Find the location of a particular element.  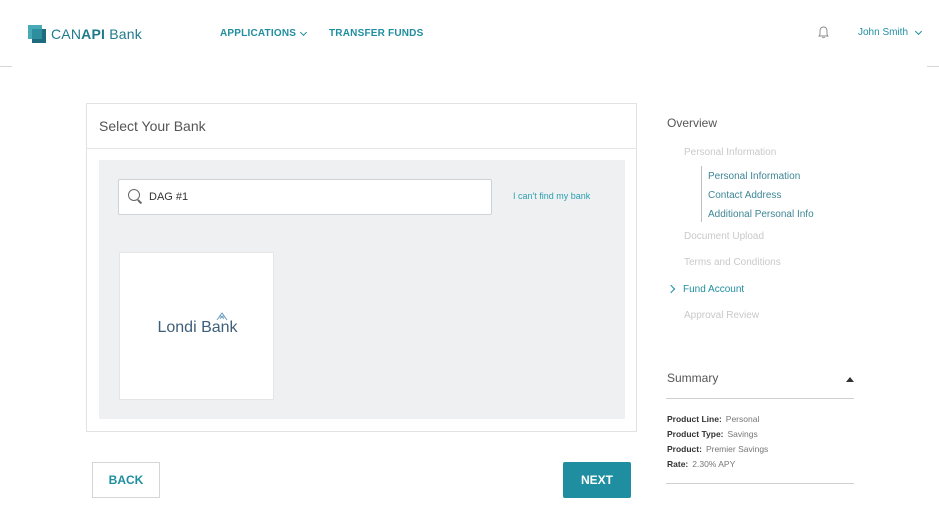

step-approval-review: Approval Review is located at coordinates (721, 315).